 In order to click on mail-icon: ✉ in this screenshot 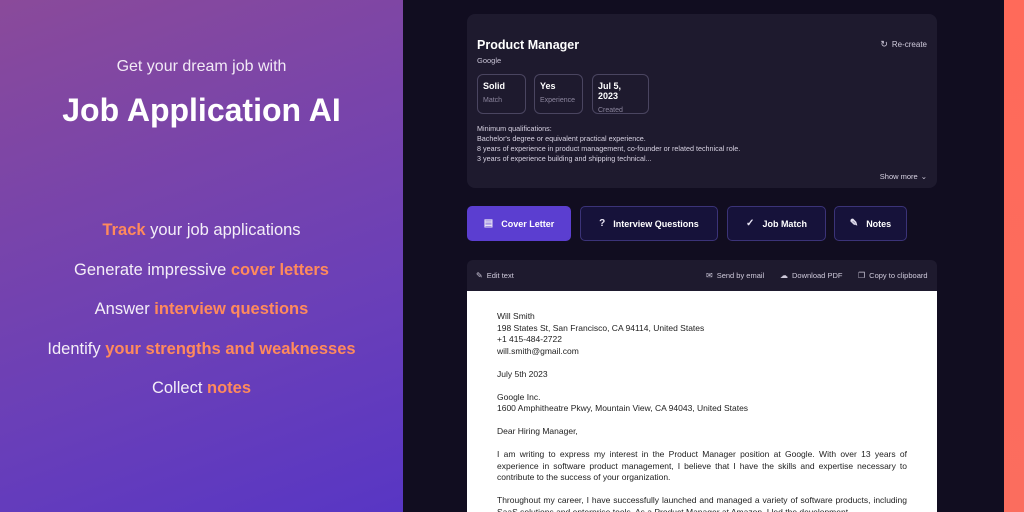, I will do `click(709, 275)`.